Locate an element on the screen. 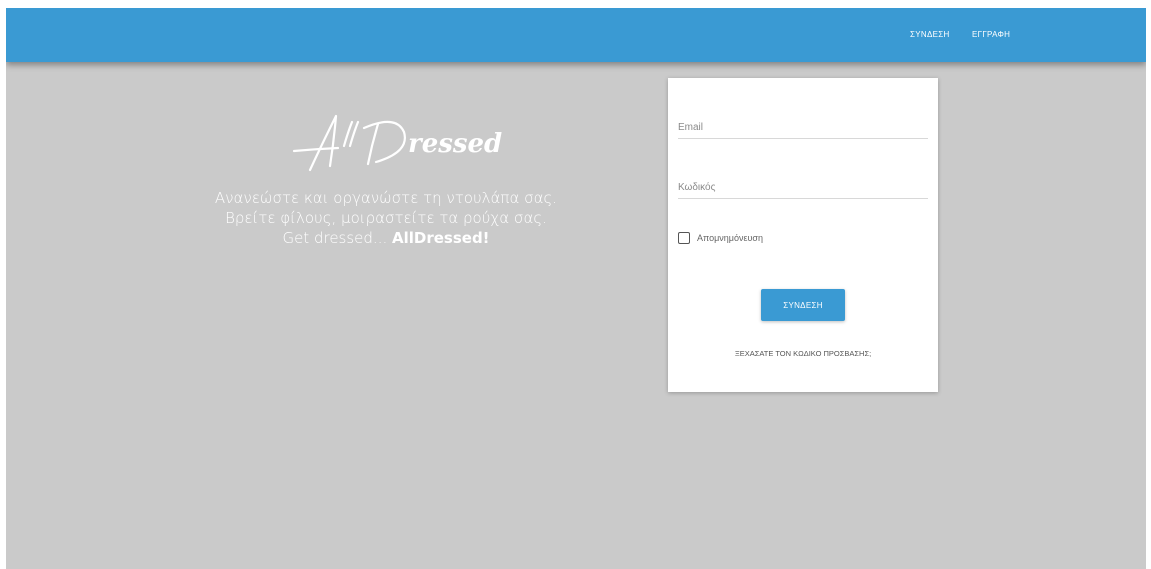 The width and height of the screenshot is (1151, 569). nav-login-link: ΣΥΝΔΕΣΗ is located at coordinates (930, 34).